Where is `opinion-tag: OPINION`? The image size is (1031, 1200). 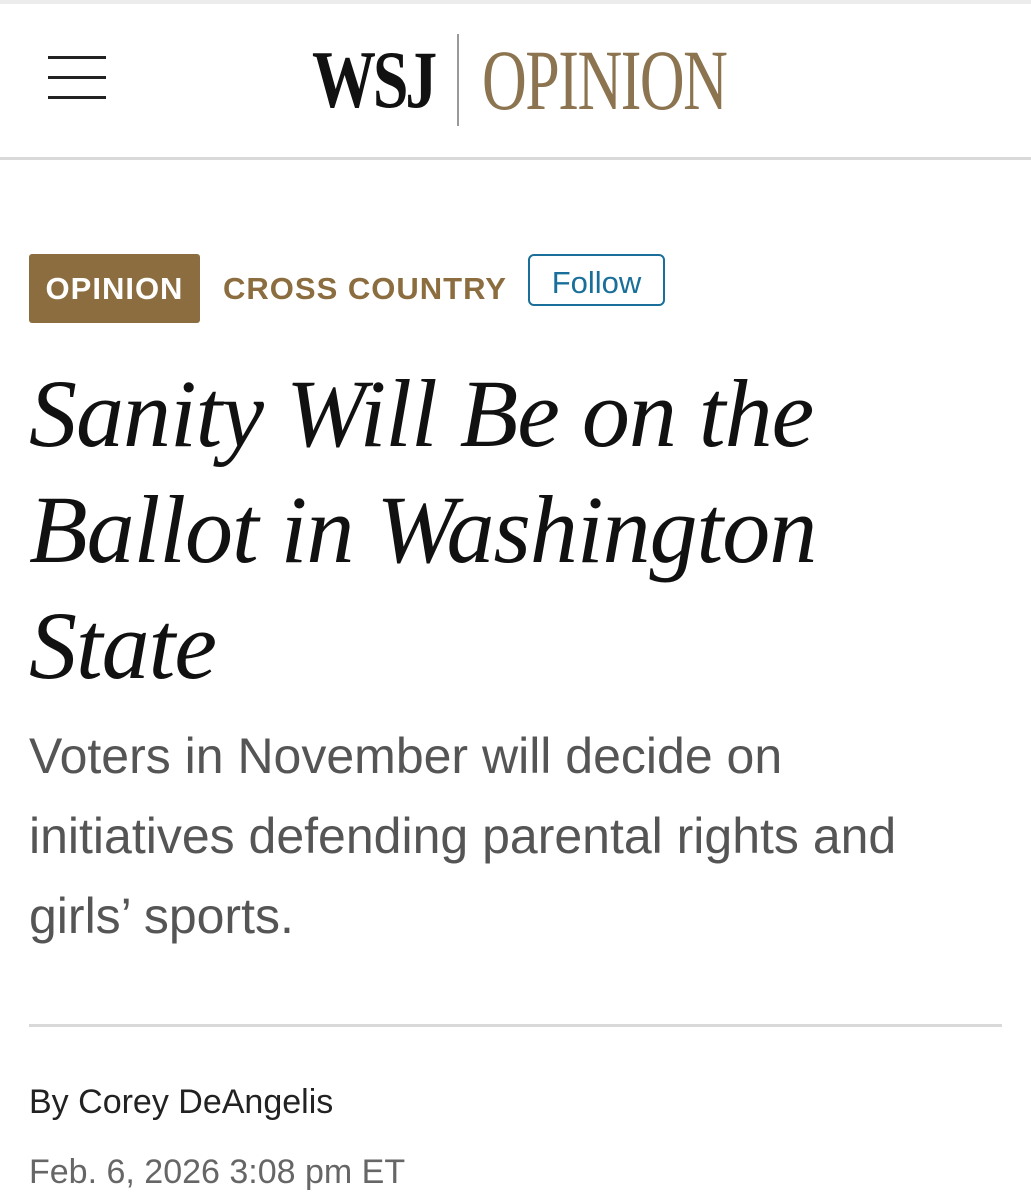 opinion-tag: OPINION is located at coordinates (114, 288).